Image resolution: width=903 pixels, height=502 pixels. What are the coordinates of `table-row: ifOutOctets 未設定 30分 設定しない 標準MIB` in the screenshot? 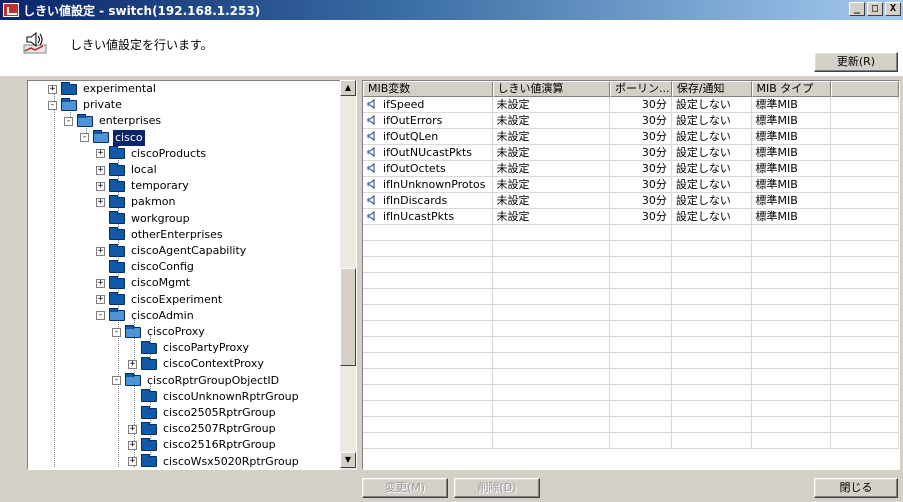 It's located at (631, 169).